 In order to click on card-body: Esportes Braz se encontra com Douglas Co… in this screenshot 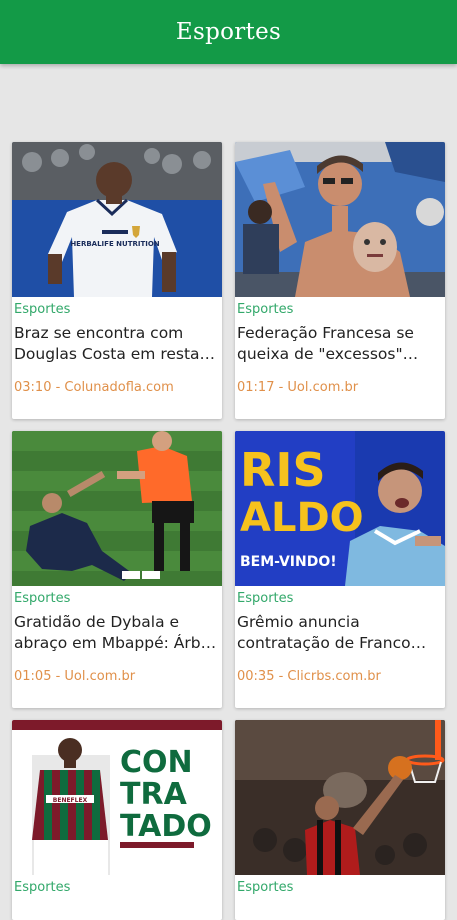, I will do `click(117, 347)`.